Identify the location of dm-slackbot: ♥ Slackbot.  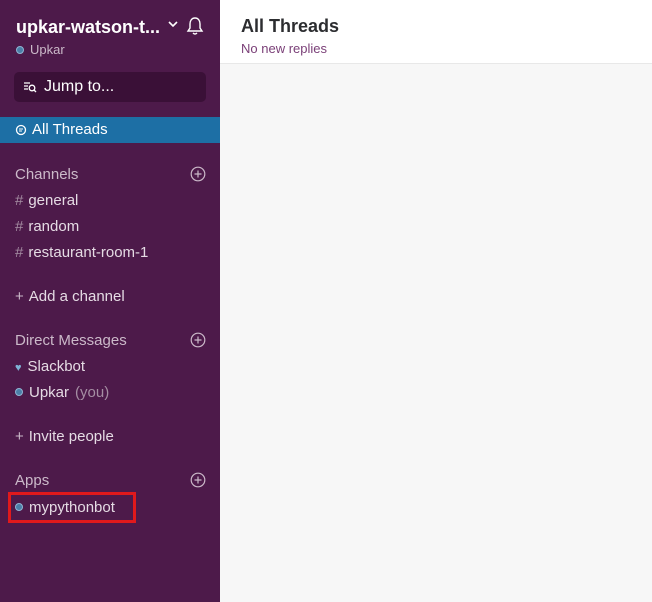
(50, 366).